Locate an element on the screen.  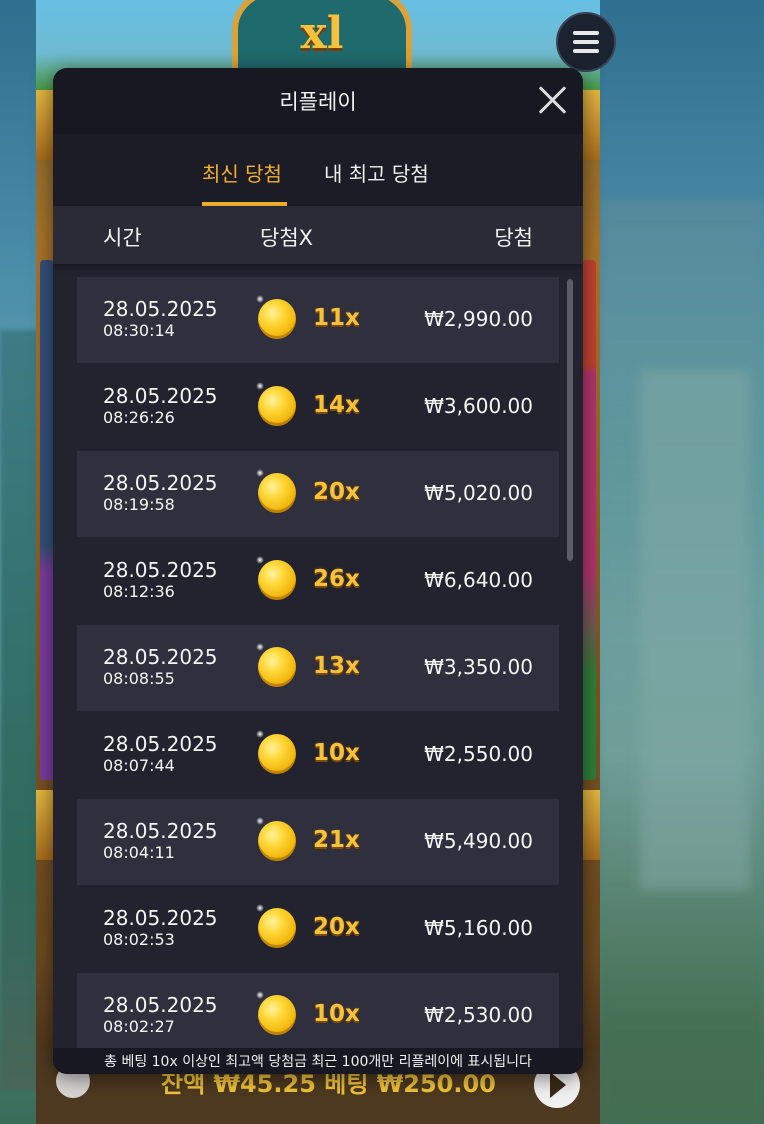
background-temple-left is located at coordinates (20, 710).